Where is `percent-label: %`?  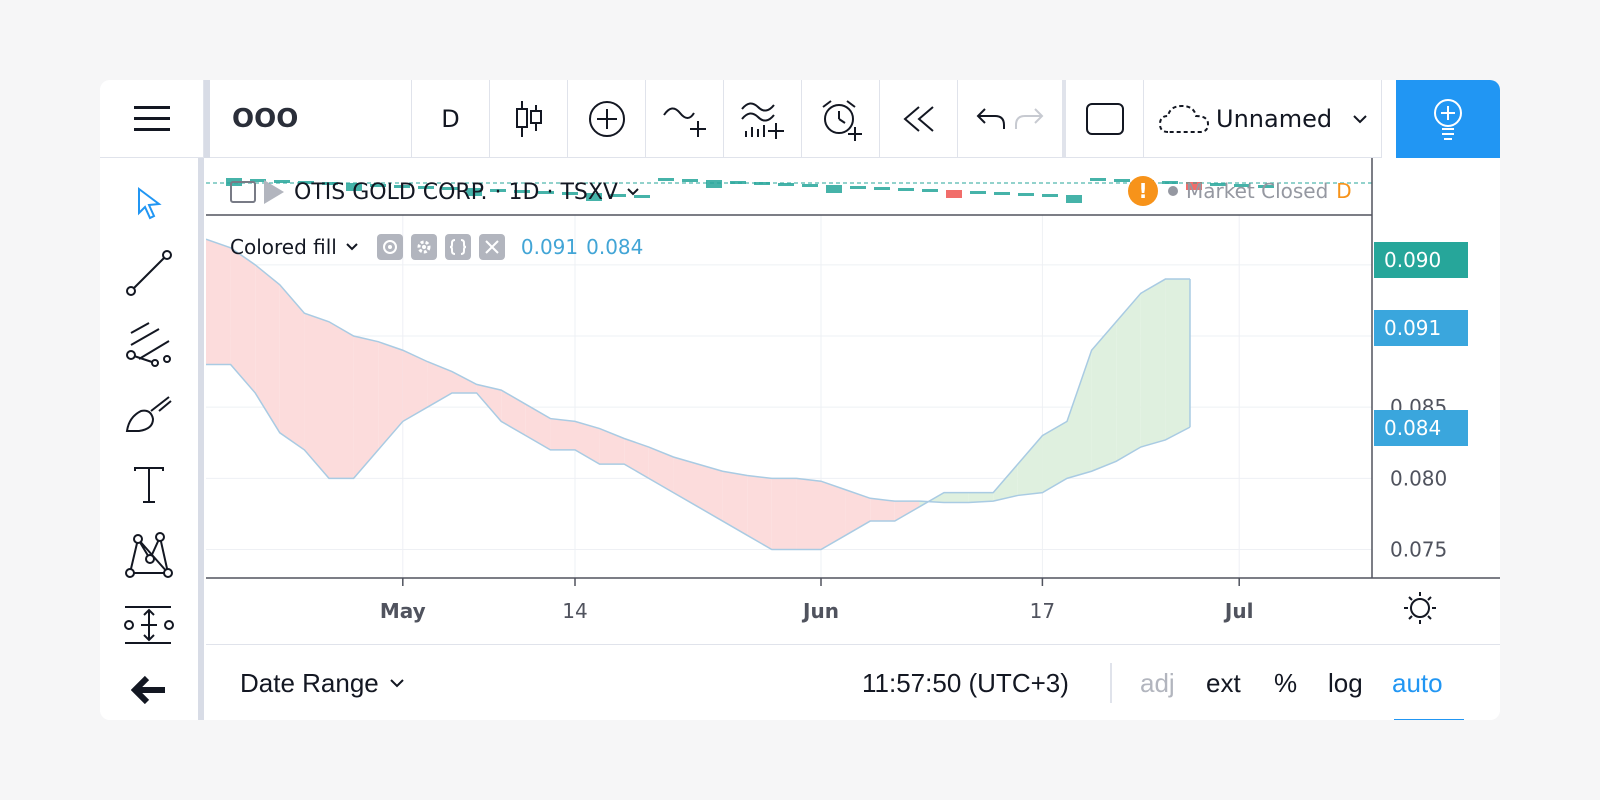
percent-label: % is located at coordinates (1286, 682).